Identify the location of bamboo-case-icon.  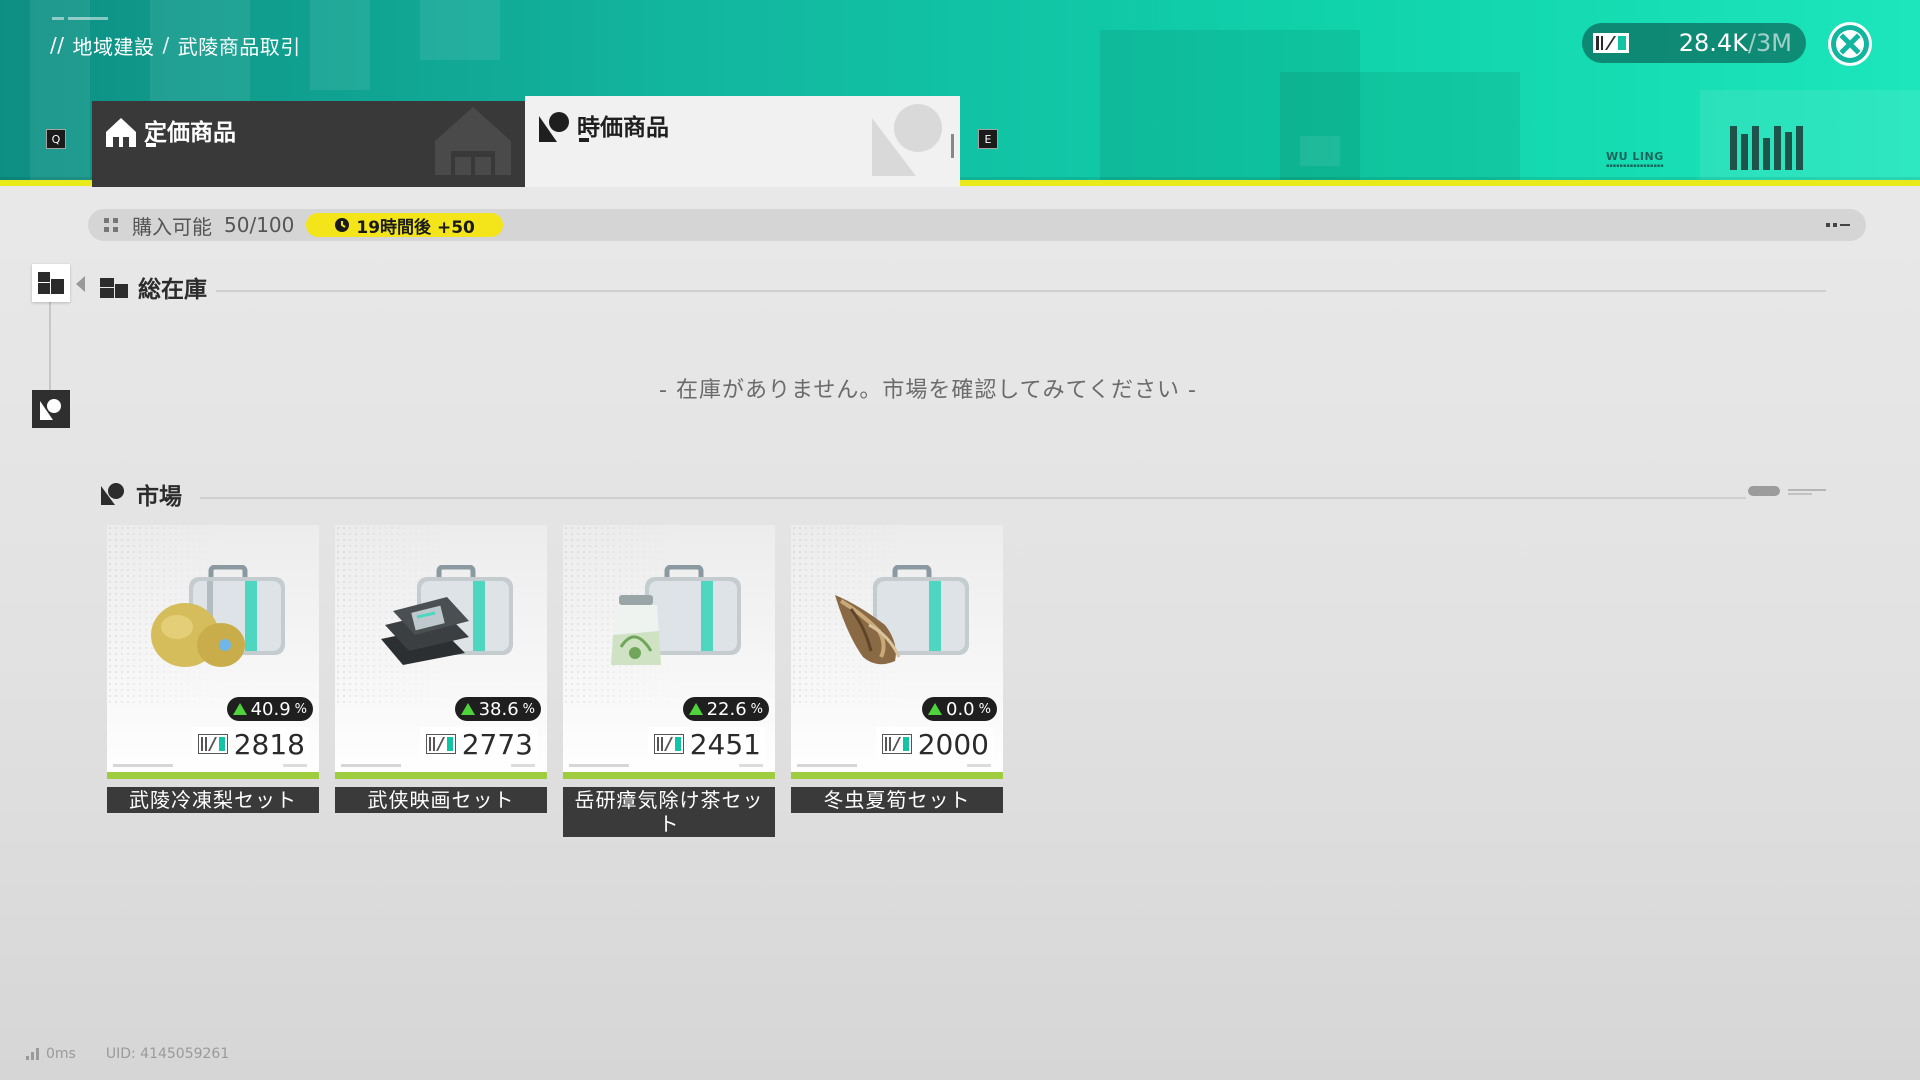
(902, 615).